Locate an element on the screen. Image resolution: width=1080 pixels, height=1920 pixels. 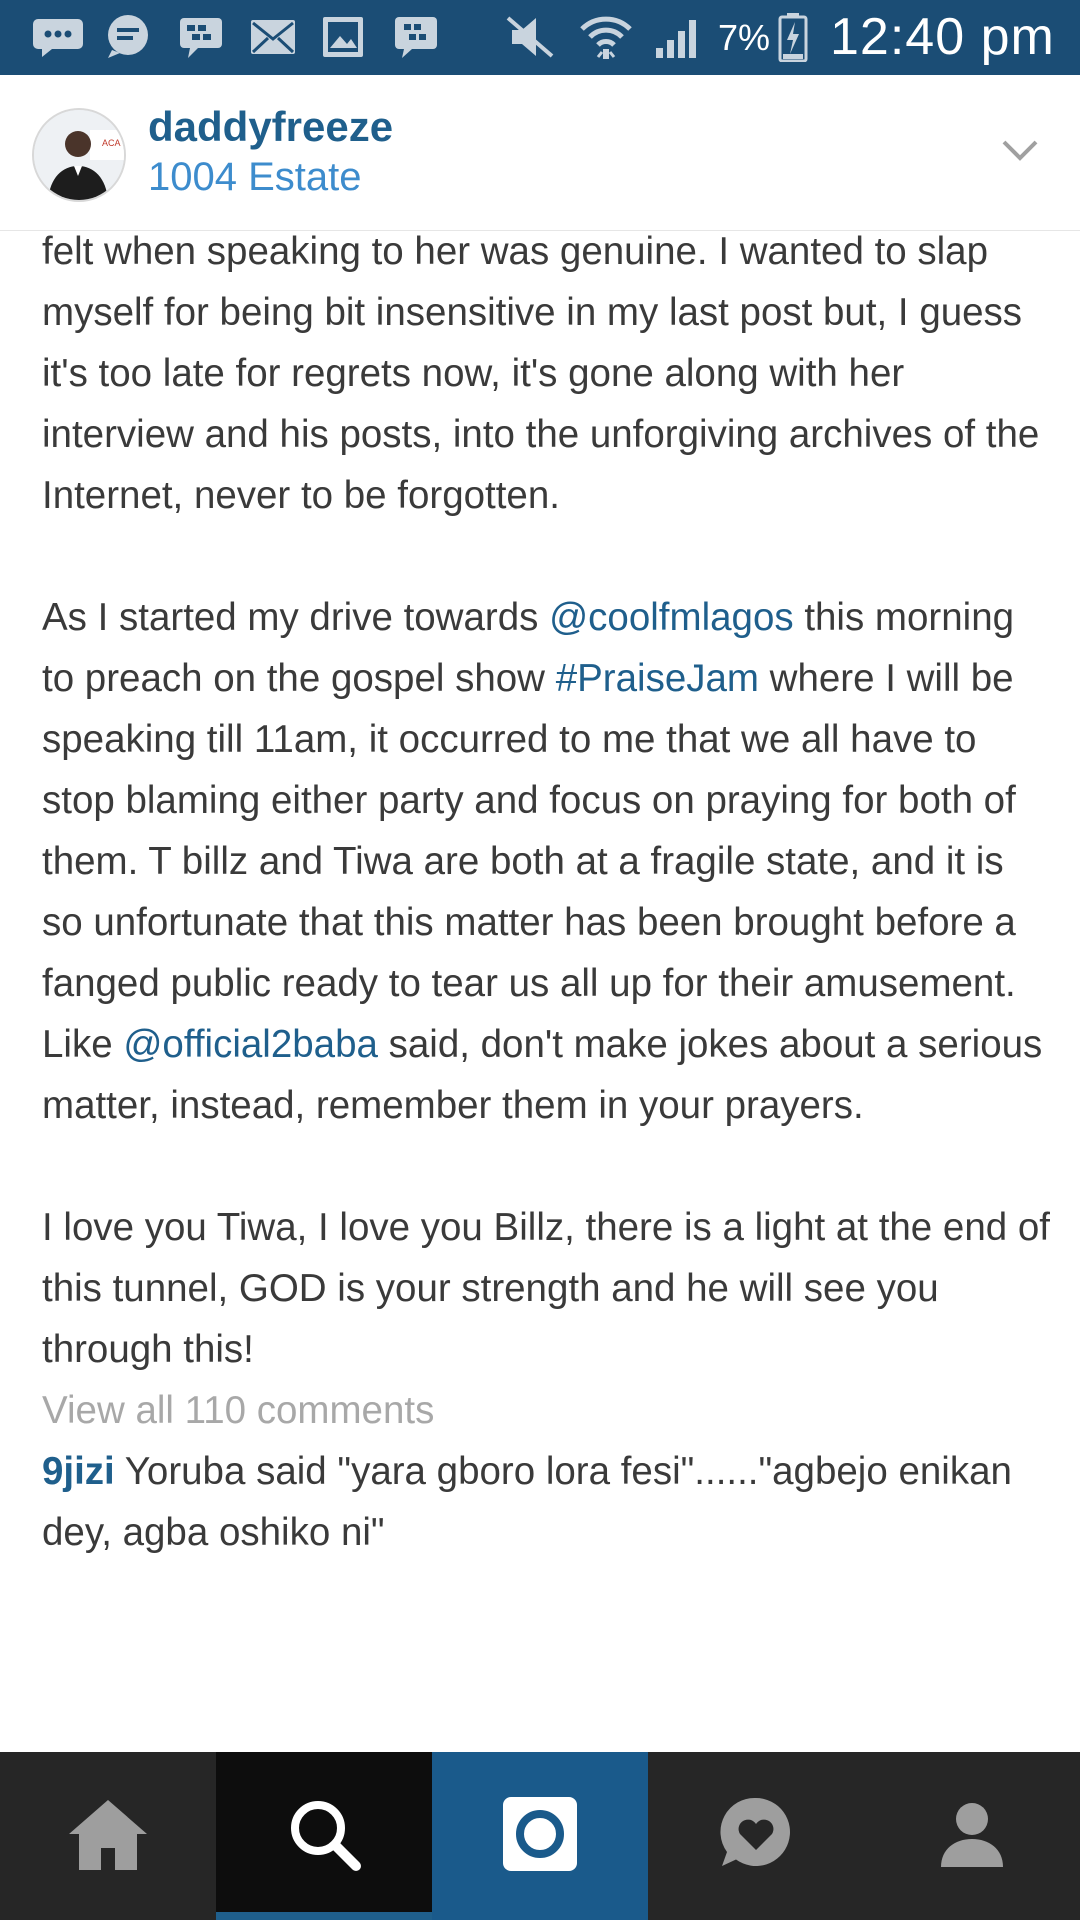
view-all-comments-link: View all 110 comments is located at coordinates (547, 1410).